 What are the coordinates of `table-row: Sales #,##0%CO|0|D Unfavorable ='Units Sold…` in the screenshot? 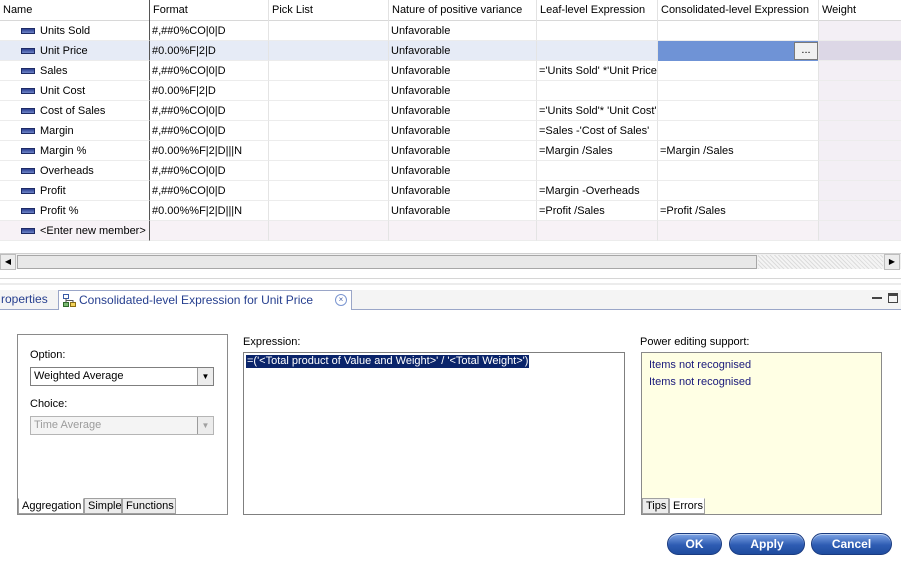 It's located at (450, 71).